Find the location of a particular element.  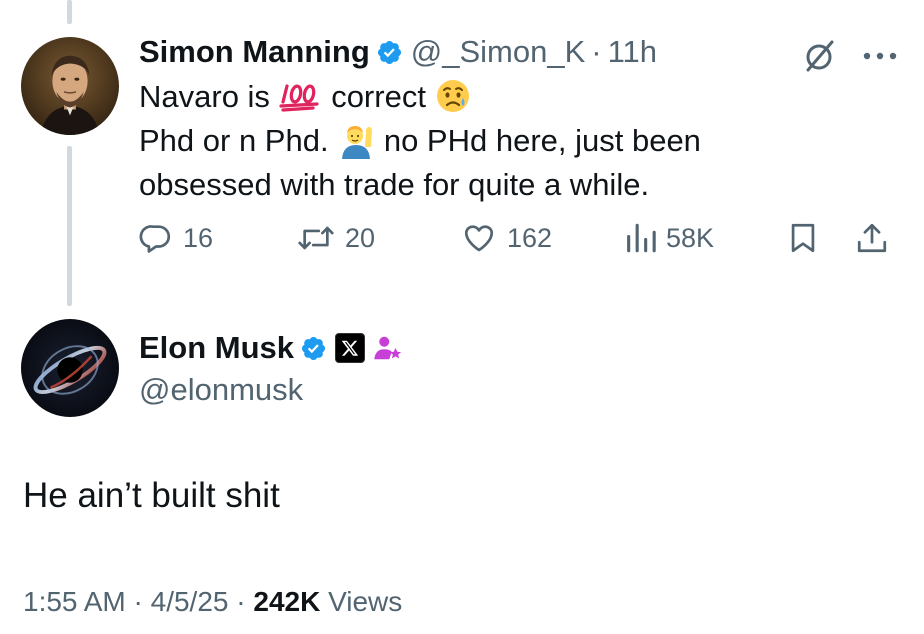

tweet-text-line-2: Phd or n Phd. no PHd here, just been is located at coordinates (509, 141).